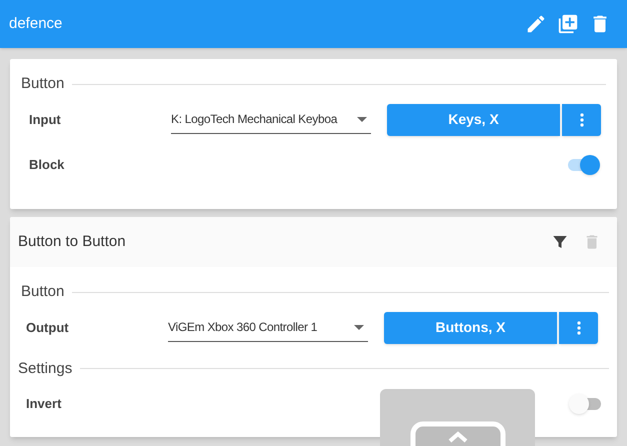 Image resolution: width=627 pixels, height=446 pixels. What do you see at coordinates (271, 120) in the screenshot?
I see `device-dropdown: K: LogoTech Mechanical Keyboa` at bounding box center [271, 120].